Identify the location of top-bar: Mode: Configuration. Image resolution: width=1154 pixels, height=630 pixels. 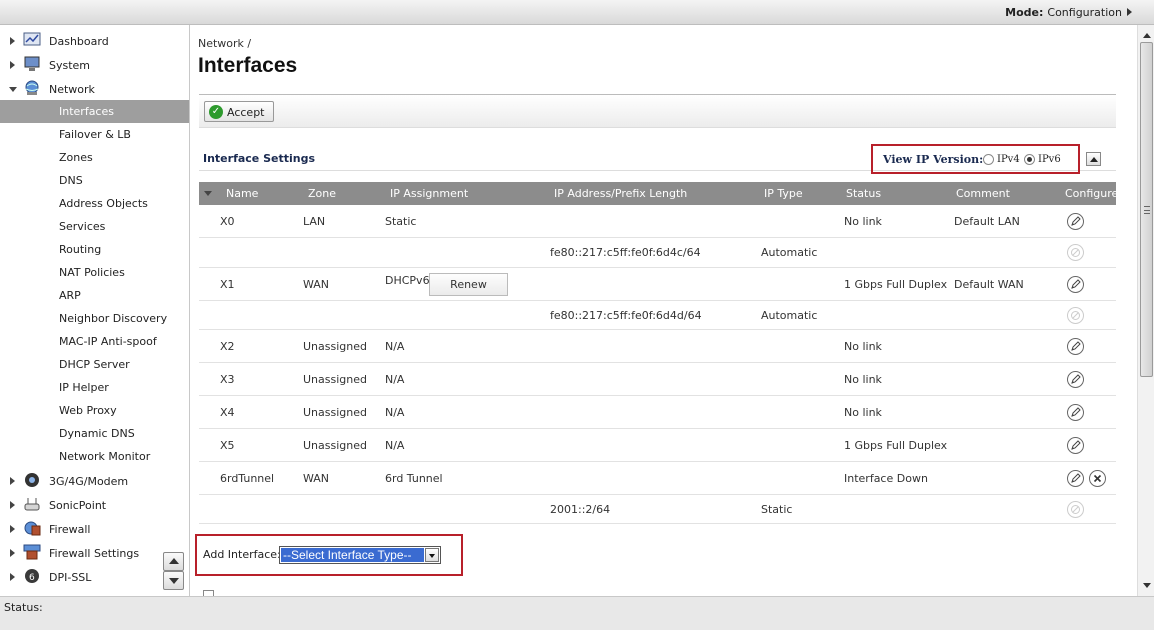
(577, 12).